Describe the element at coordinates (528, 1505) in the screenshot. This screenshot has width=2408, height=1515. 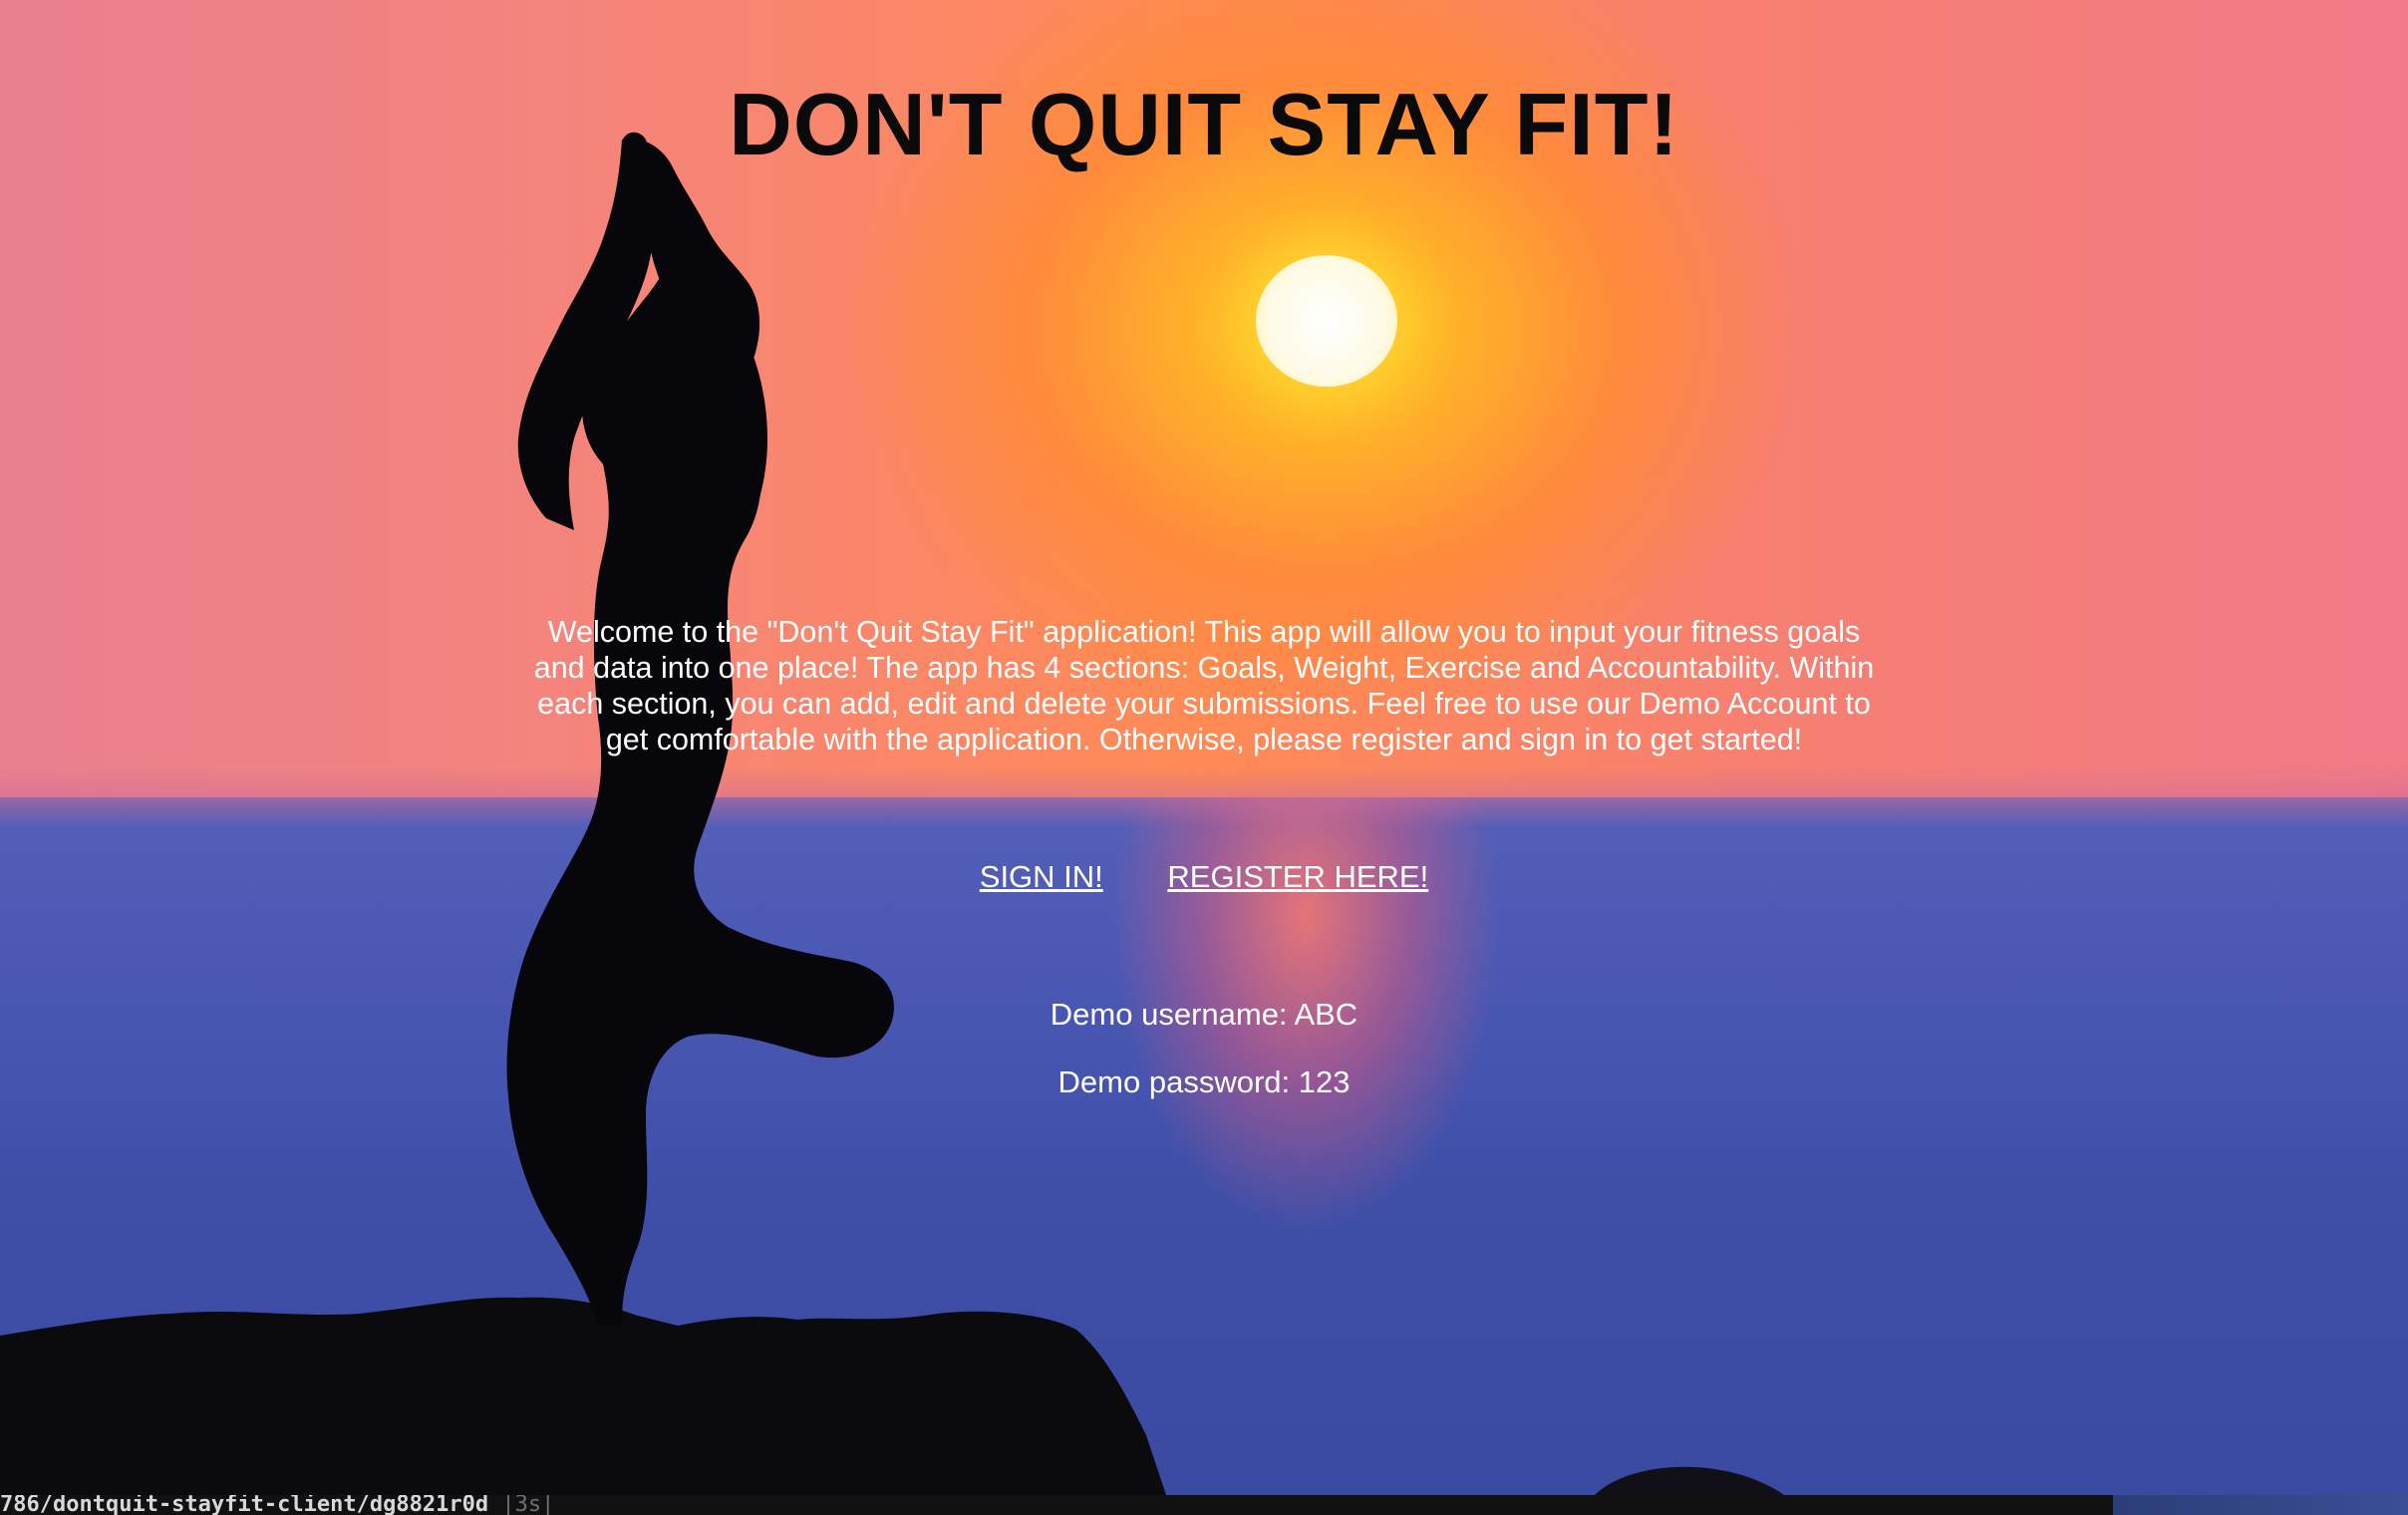
I see `status-time: |3s|` at that location.